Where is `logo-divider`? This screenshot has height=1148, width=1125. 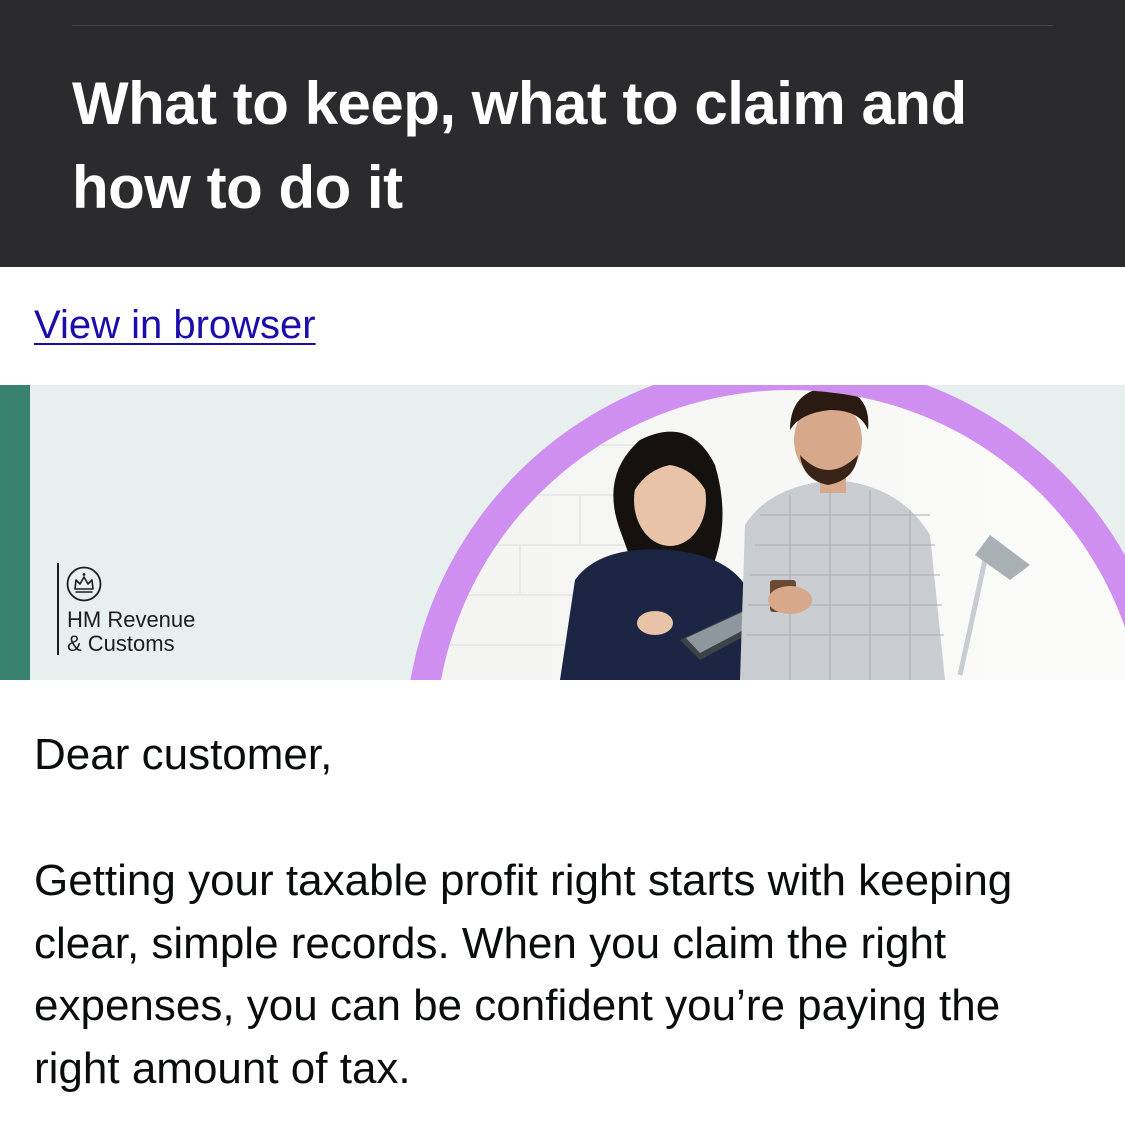
logo-divider is located at coordinates (58, 609).